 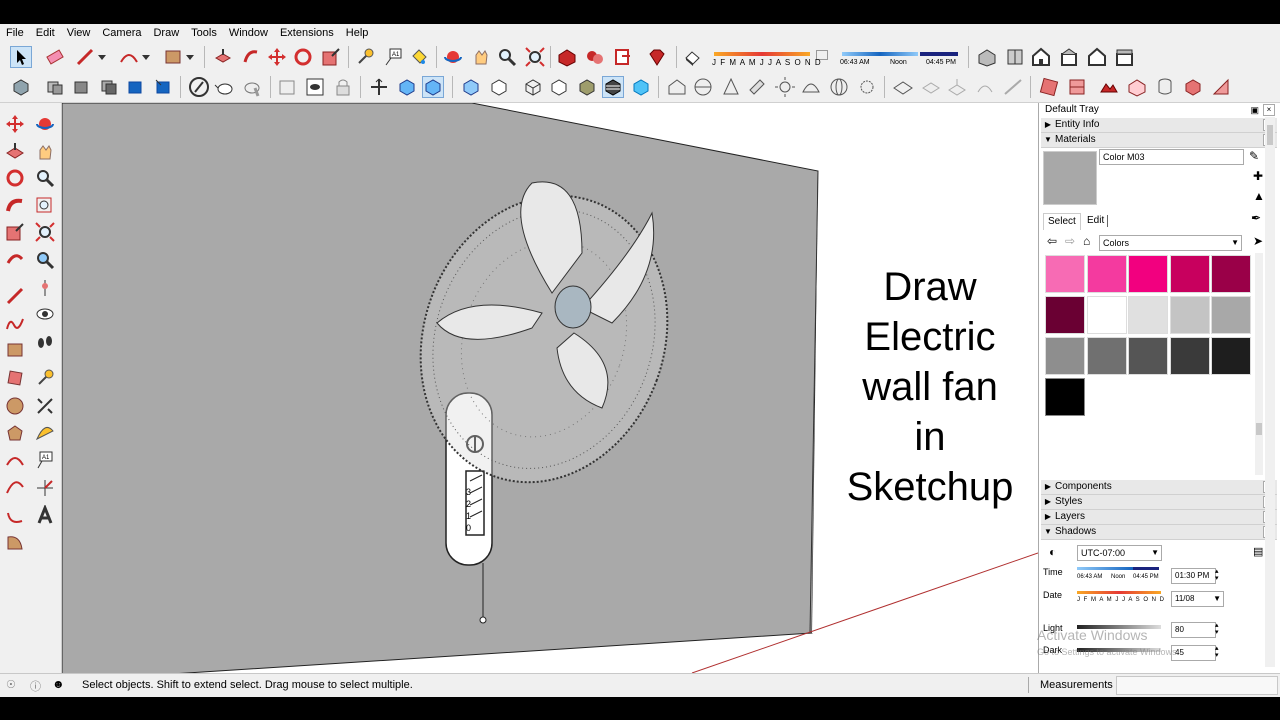 What do you see at coordinates (1013, 87) in the screenshot?
I see `drape-button` at bounding box center [1013, 87].